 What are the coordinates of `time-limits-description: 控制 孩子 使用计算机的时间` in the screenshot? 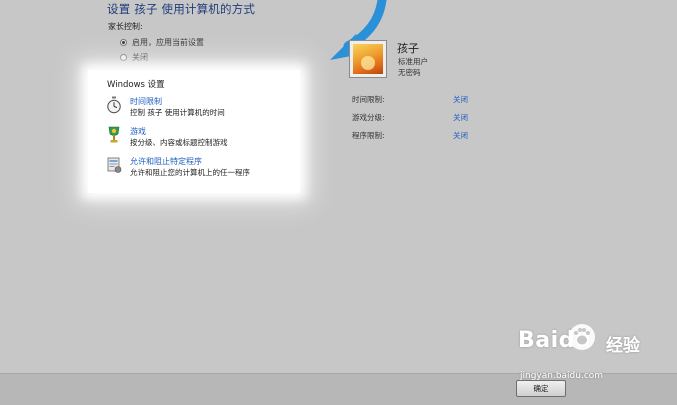 It's located at (177, 112).